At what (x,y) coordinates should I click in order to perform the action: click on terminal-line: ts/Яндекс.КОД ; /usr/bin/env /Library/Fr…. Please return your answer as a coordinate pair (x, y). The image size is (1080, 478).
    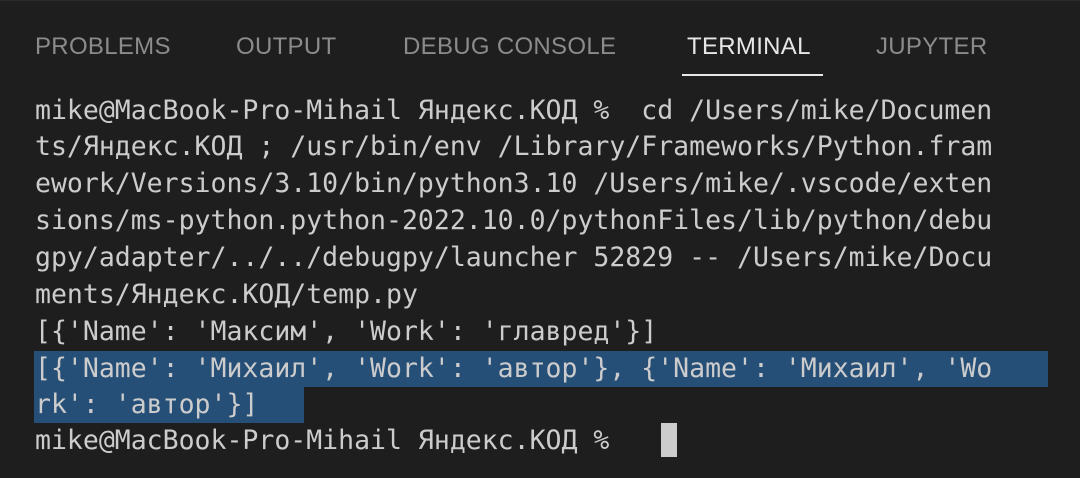
    Looking at the image, I should click on (514, 146).